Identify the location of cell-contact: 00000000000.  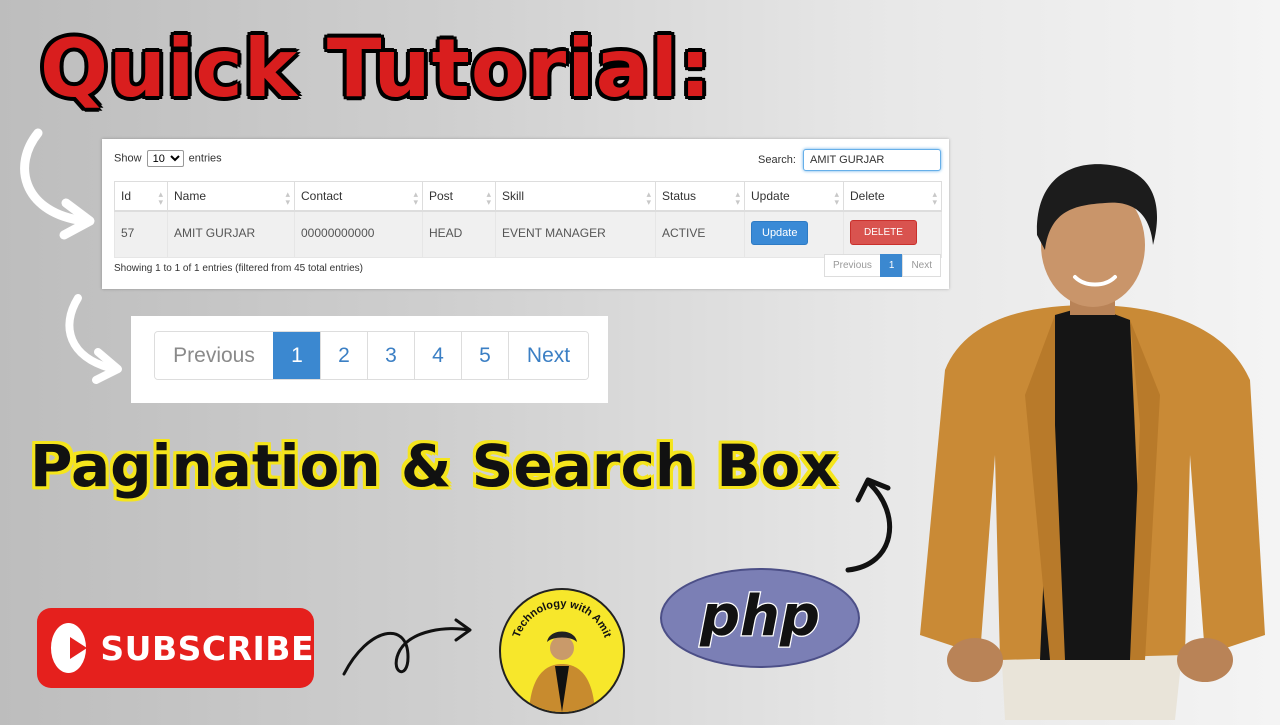
(358, 234).